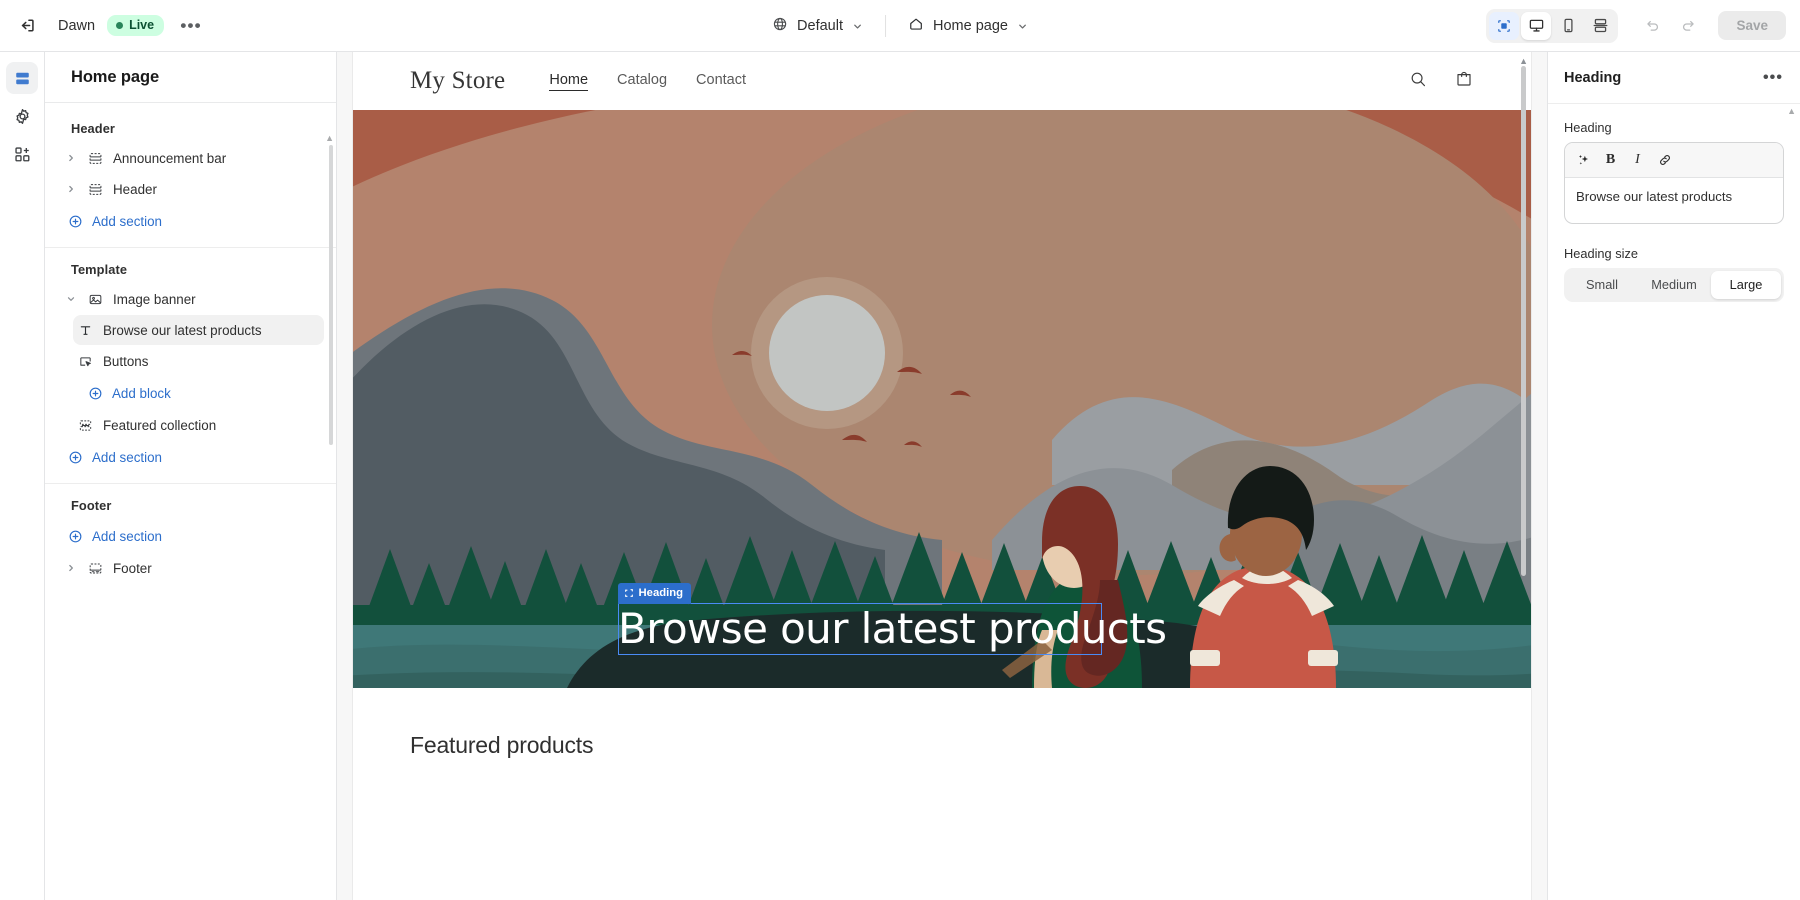 The image size is (1800, 900). I want to click on sidebar-item-footer: Footer, so click(191, 568).